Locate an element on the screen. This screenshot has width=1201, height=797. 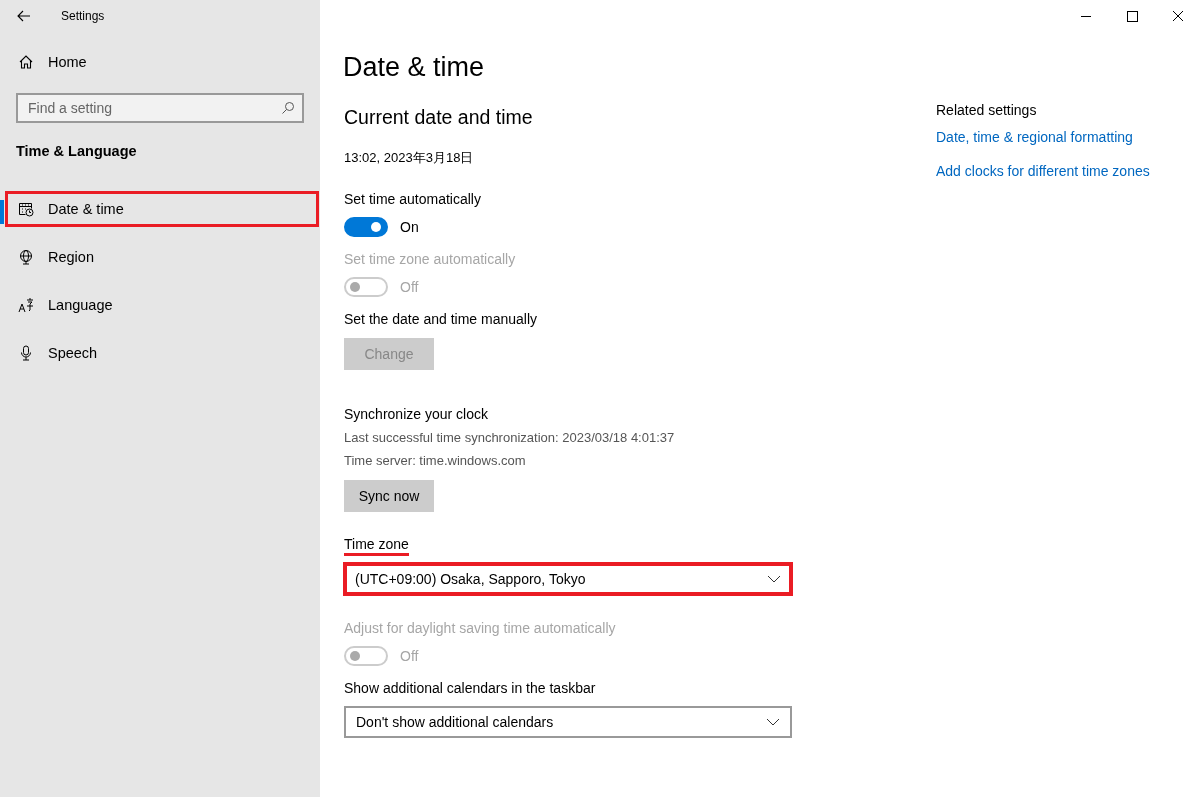
dropdown: (UTC+09:00) Osaka, Sapporo, Tokyo is located at coordinates (568, 579).